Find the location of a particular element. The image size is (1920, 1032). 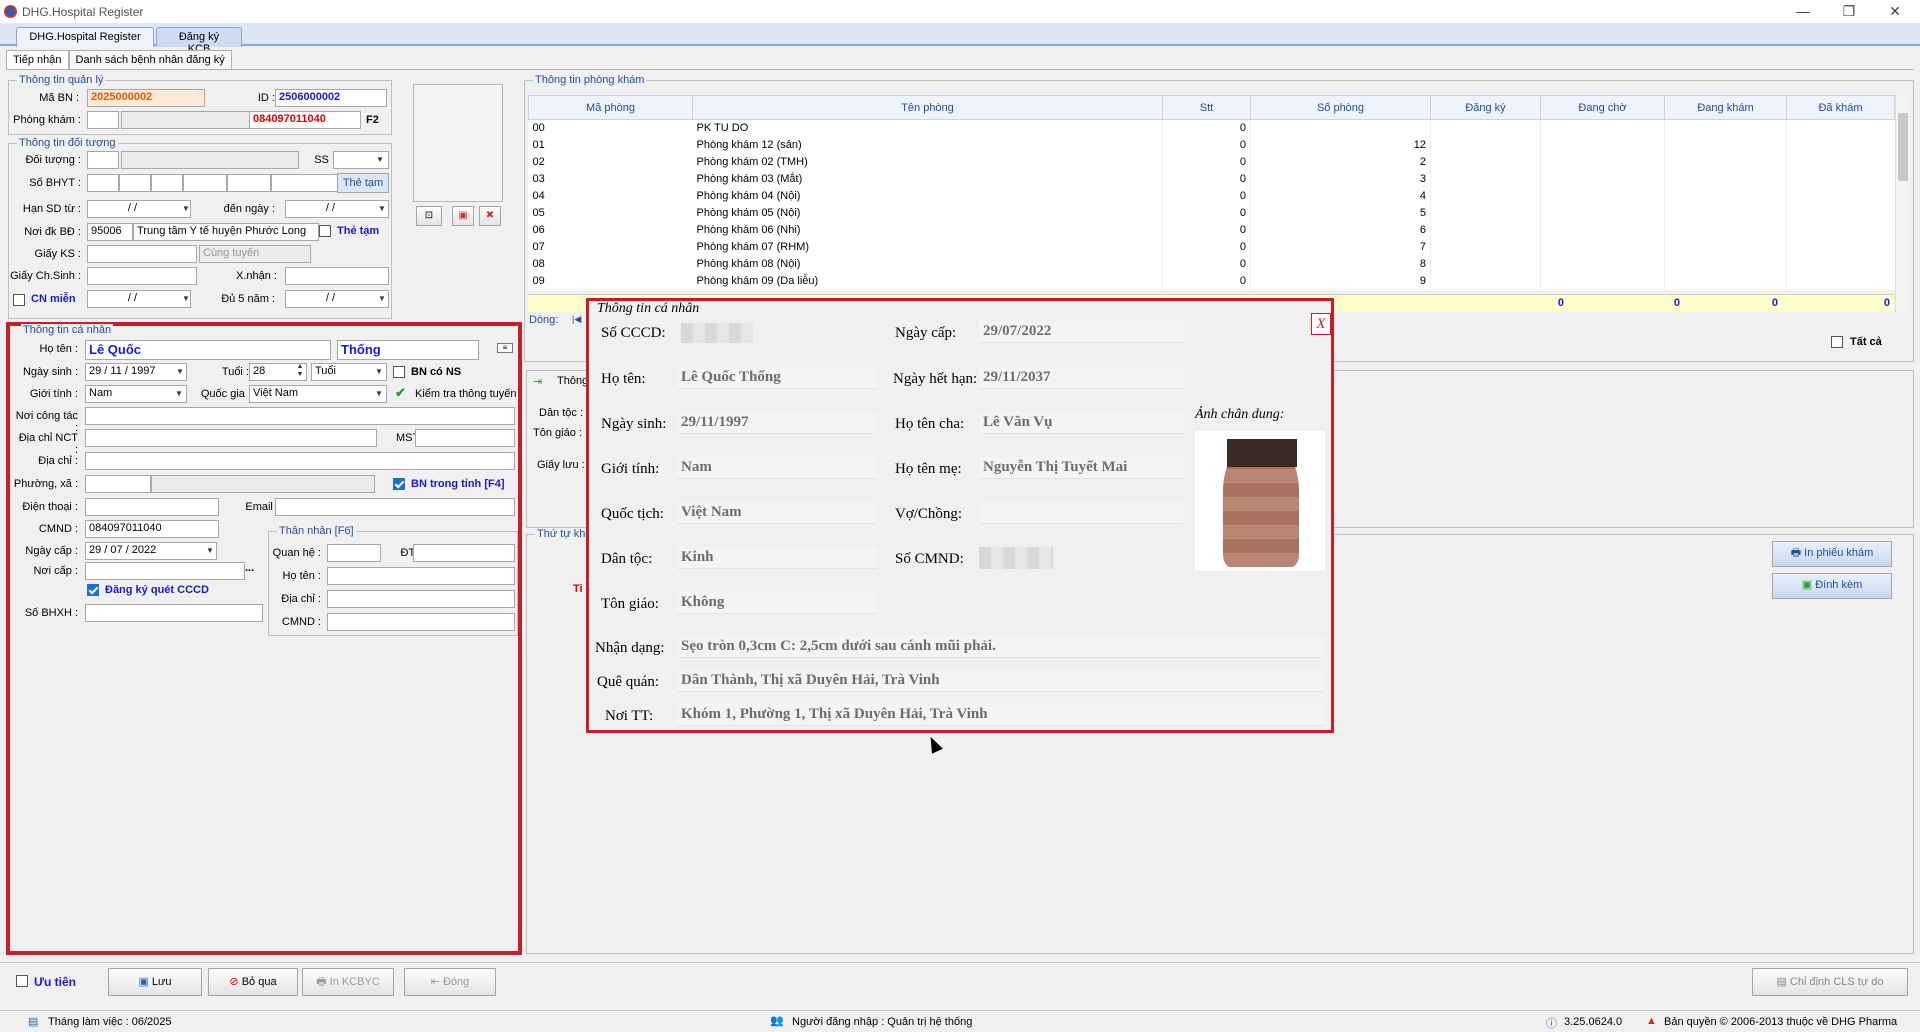

so-bhyt-part1 is located at coordinates (103, 183).